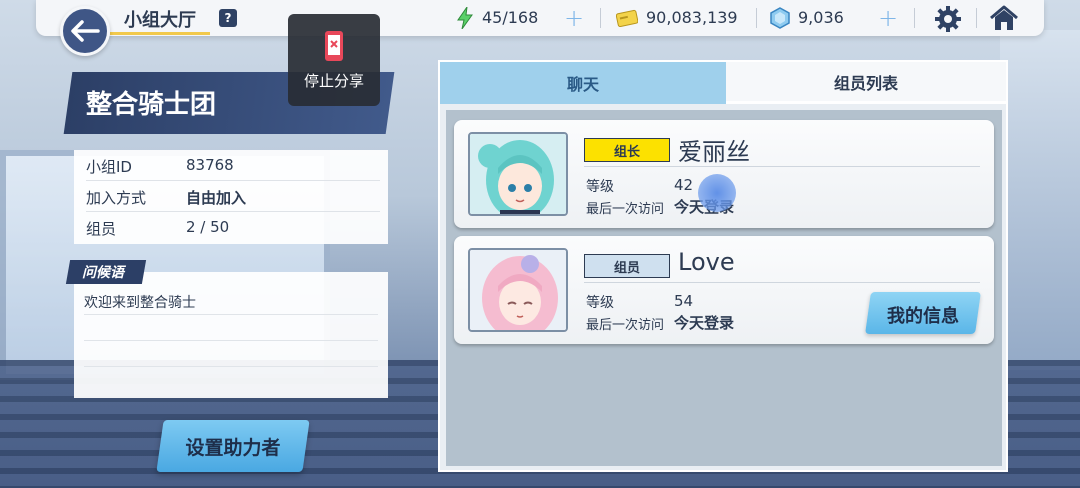 The width and height of the screenshot is (1080, 488). Describe the element at coordinates (140, 303) in the screenshot. I see `greeting-text: 欢迎来到整合骑士` at that location.